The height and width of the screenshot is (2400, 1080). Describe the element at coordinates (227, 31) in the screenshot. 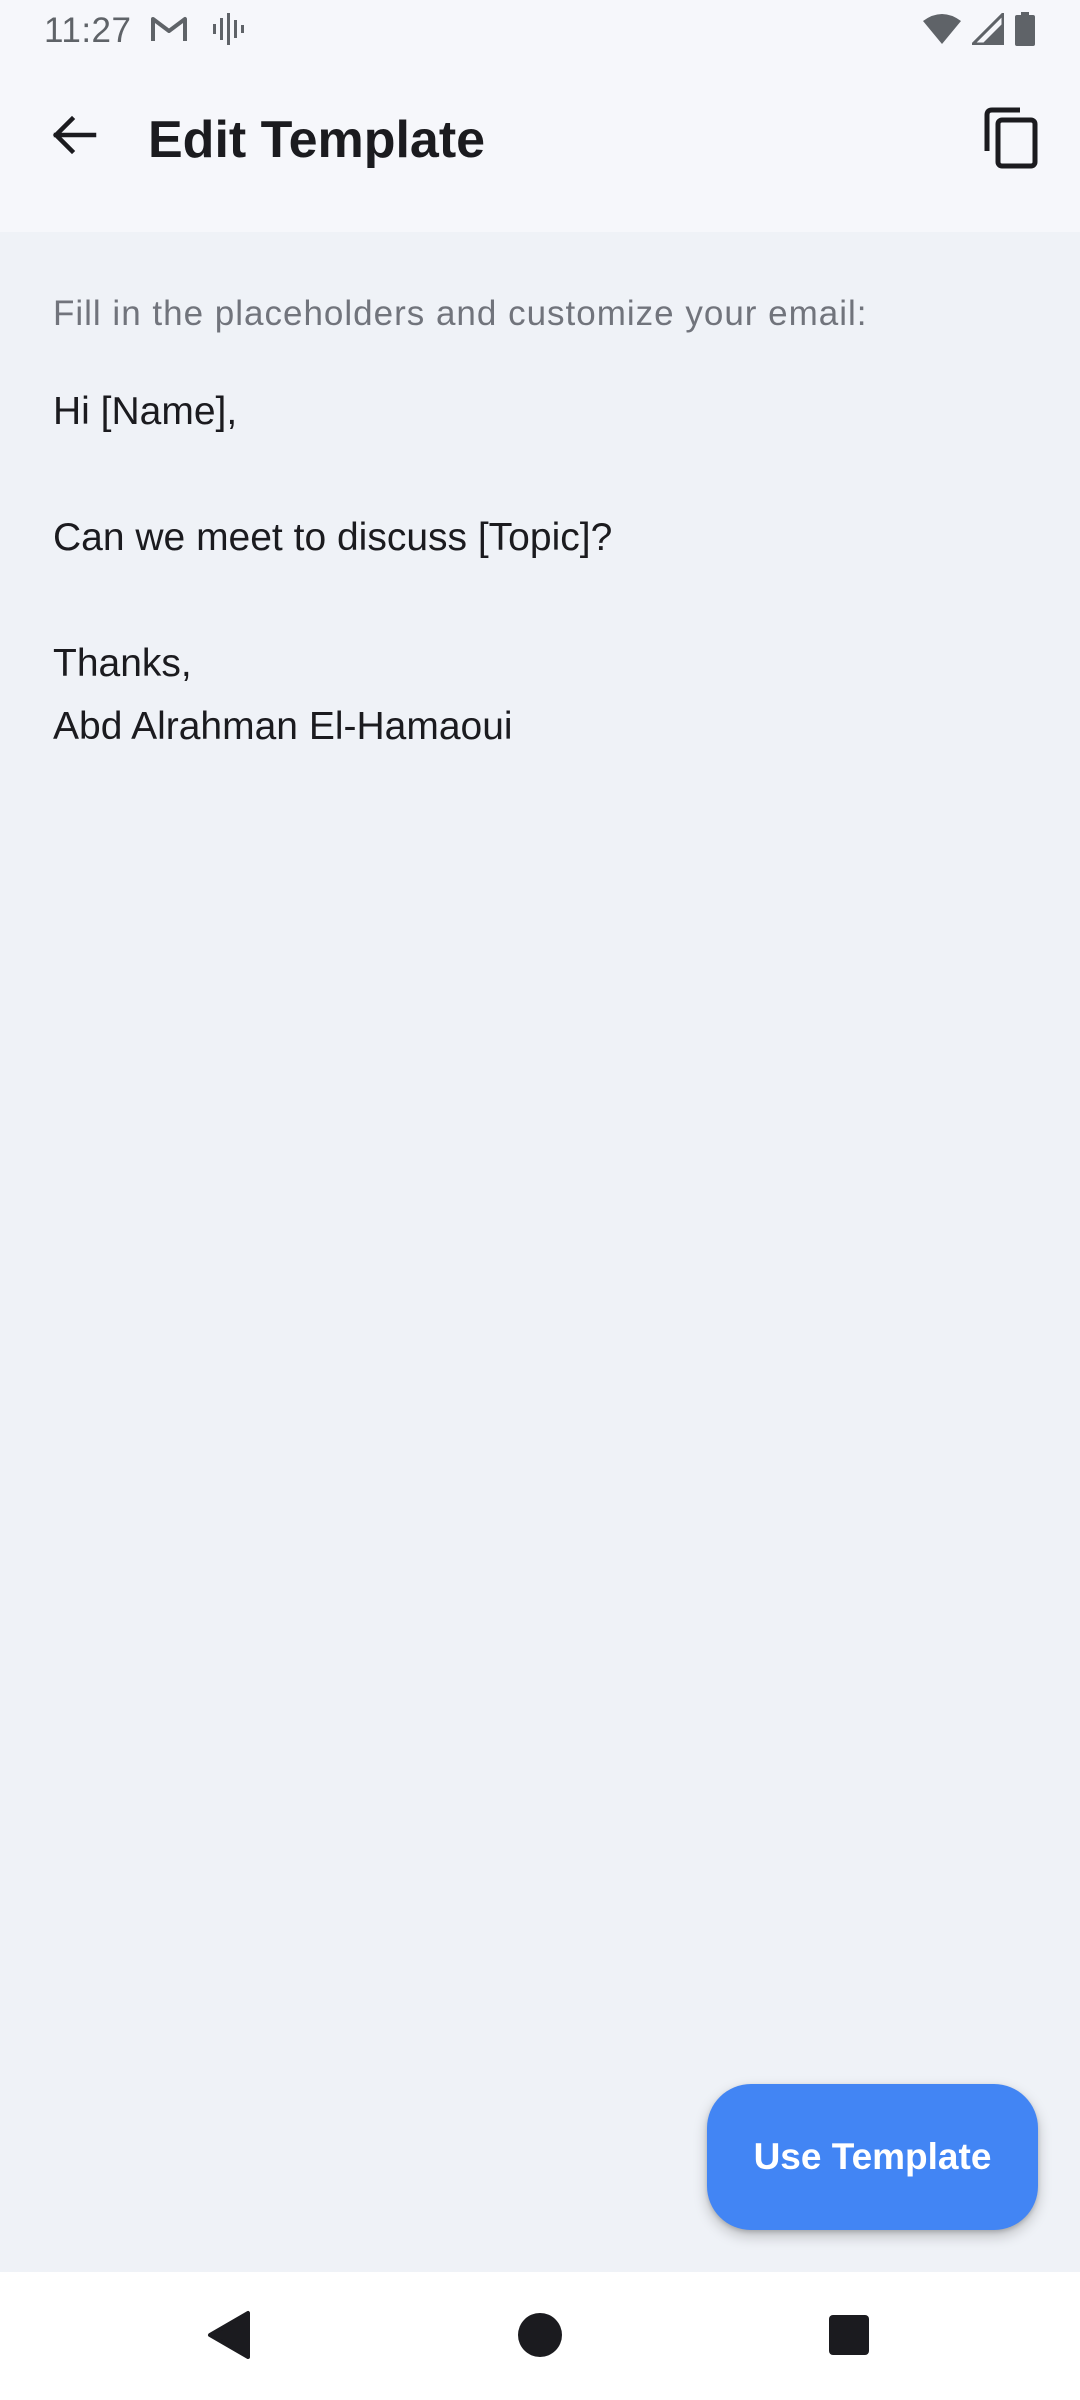

I see `voice-icon` at that location.